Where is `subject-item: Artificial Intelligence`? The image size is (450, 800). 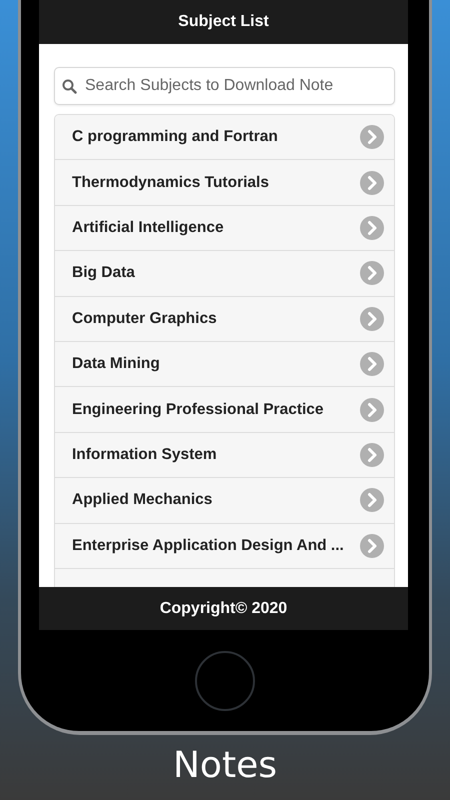 subject-item: Artificial Intelligence is located at coordinates (224, 229).